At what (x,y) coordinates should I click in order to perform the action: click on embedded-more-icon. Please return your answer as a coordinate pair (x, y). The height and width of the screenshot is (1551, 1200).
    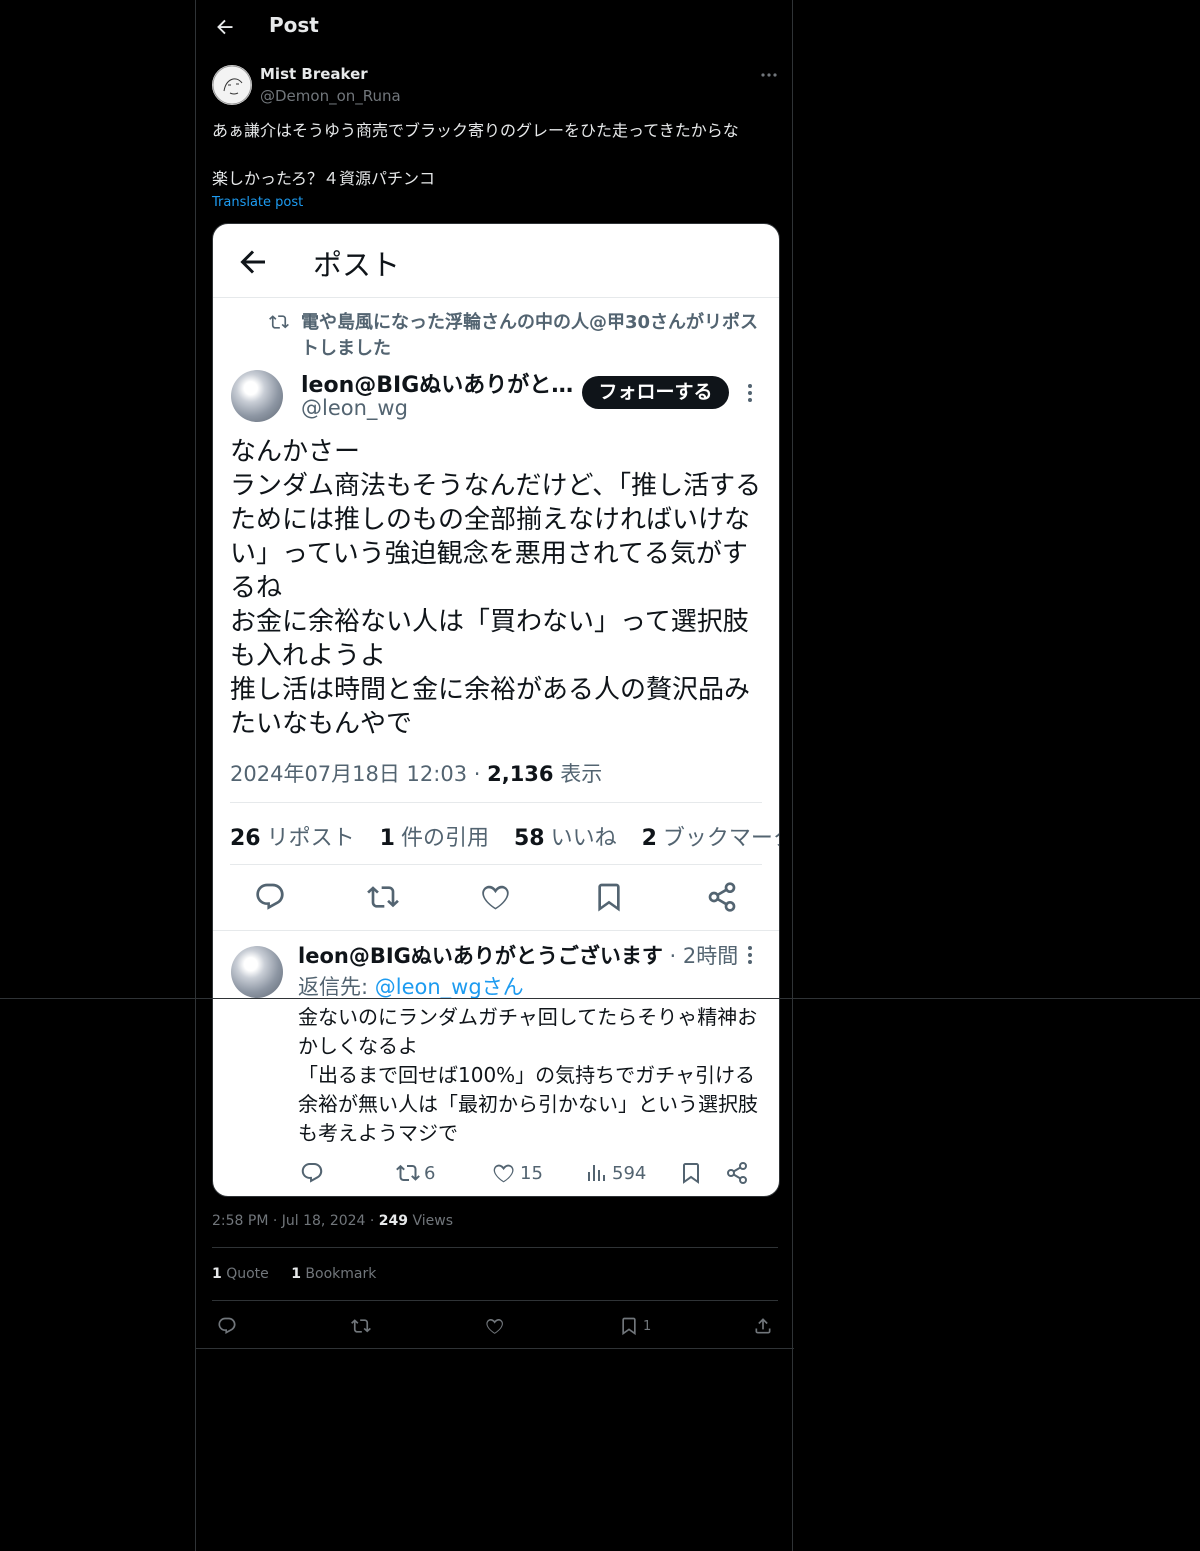
    Looking at the image, I should click on (750, 393).